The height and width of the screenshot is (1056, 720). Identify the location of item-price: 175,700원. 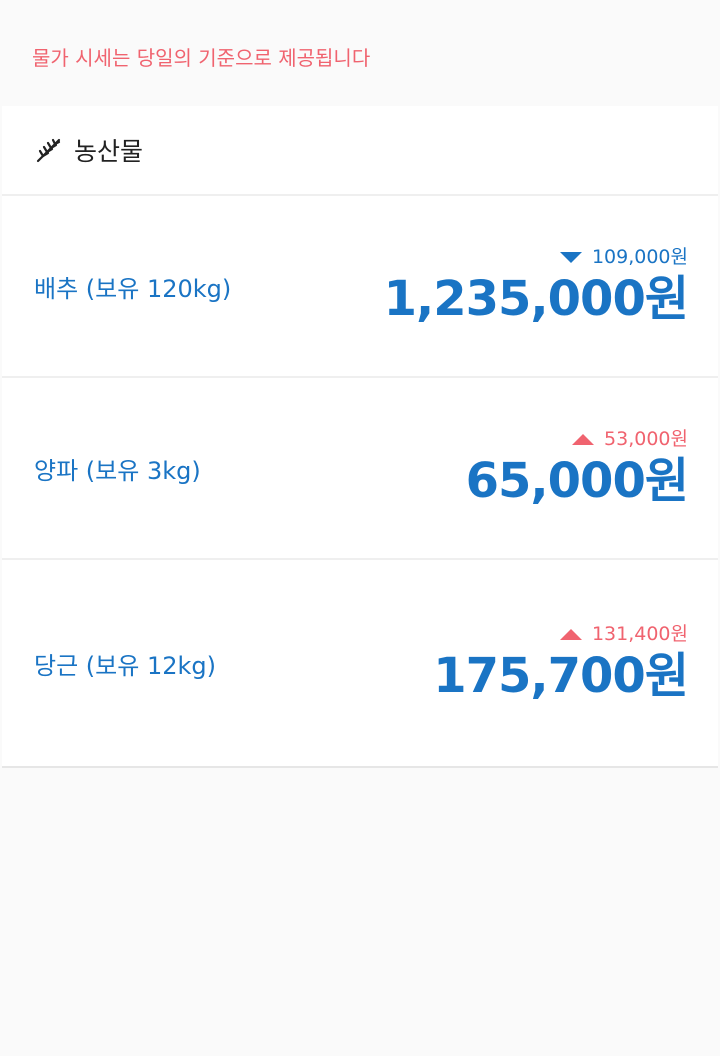
(561, 676).